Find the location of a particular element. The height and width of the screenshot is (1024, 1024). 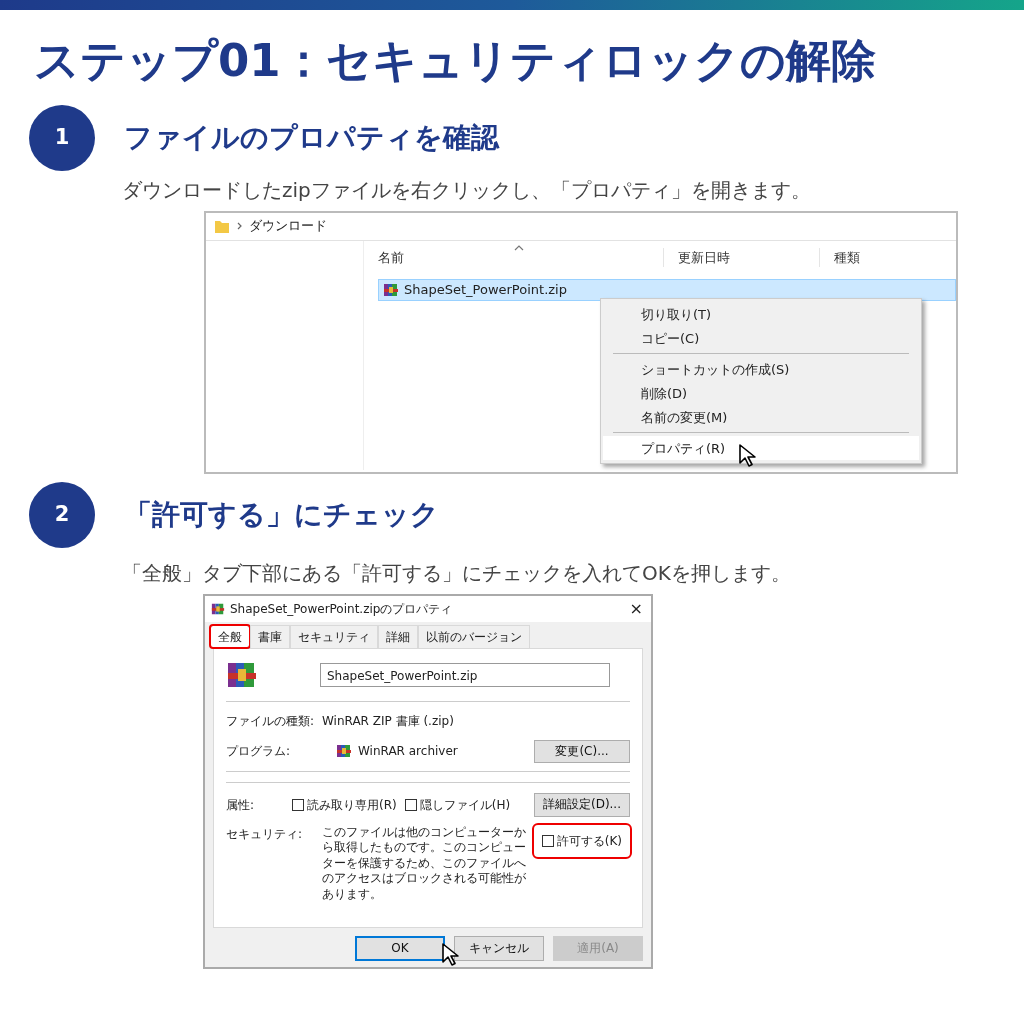

tab: セキュリティ is located at coordinates (334, 636).